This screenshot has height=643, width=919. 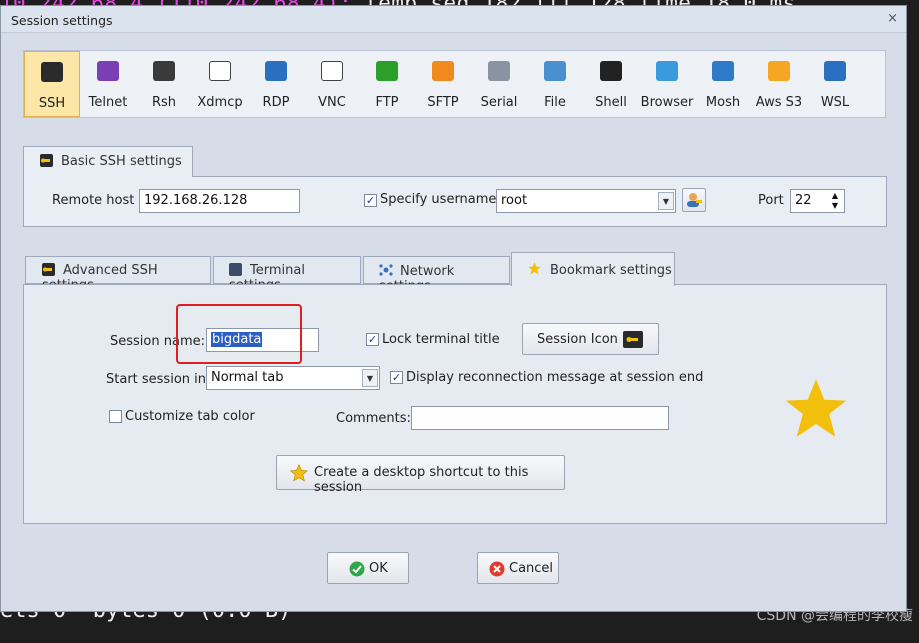 I want to click on protocol-file: File, so click(x=555, y=84).